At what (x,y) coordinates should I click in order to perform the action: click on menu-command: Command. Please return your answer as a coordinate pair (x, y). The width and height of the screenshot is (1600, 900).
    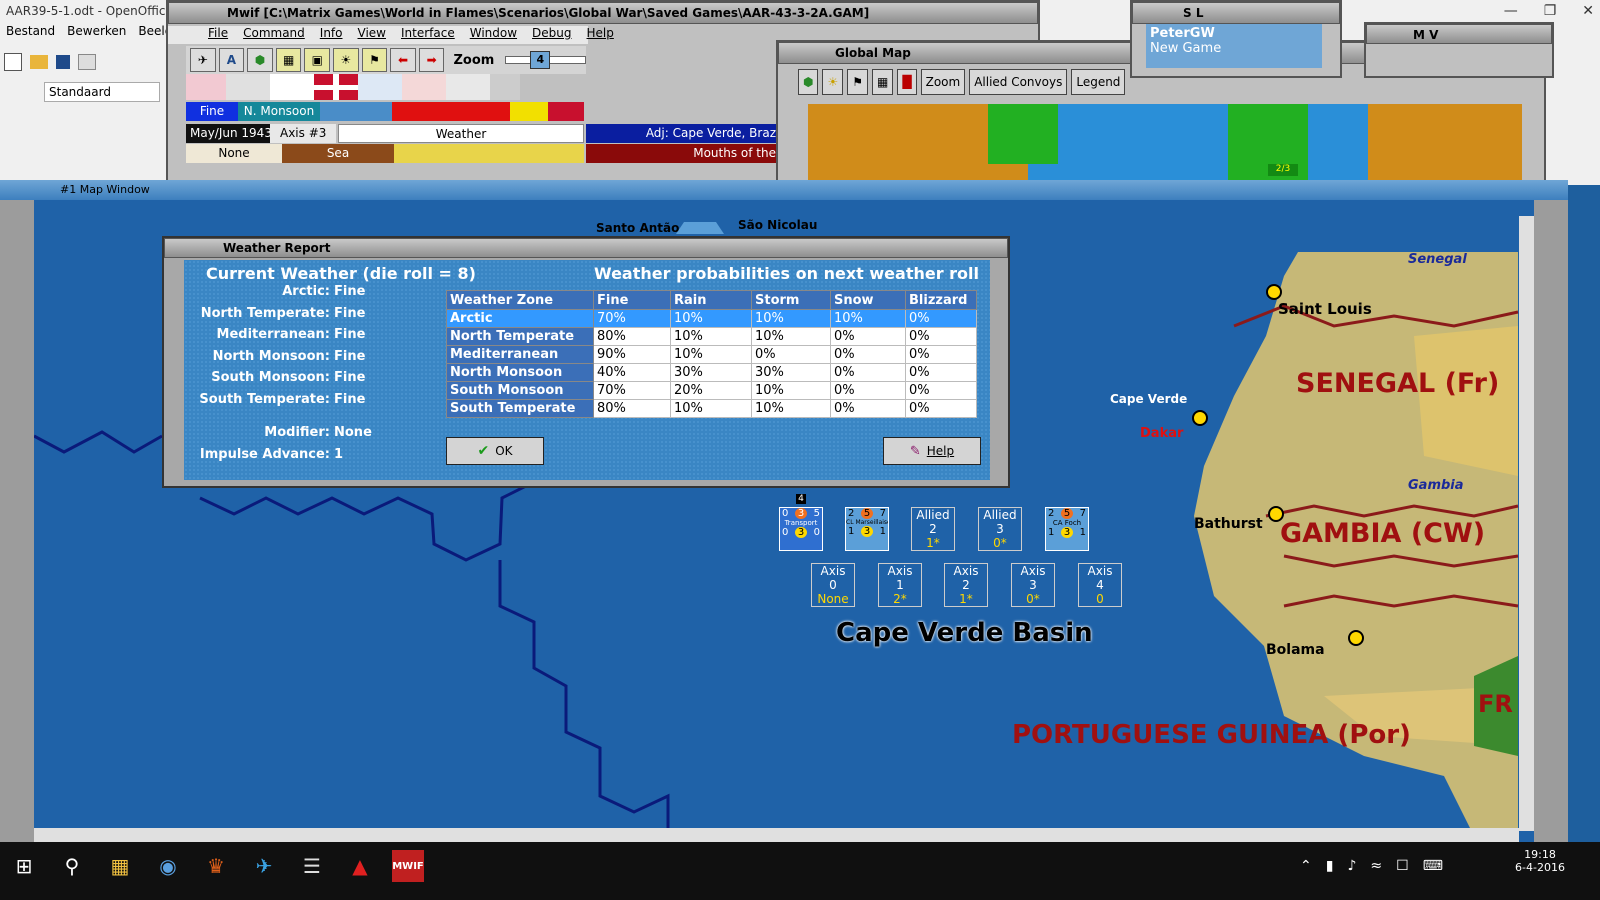
    Looking at the image, I should click on (274, 35).